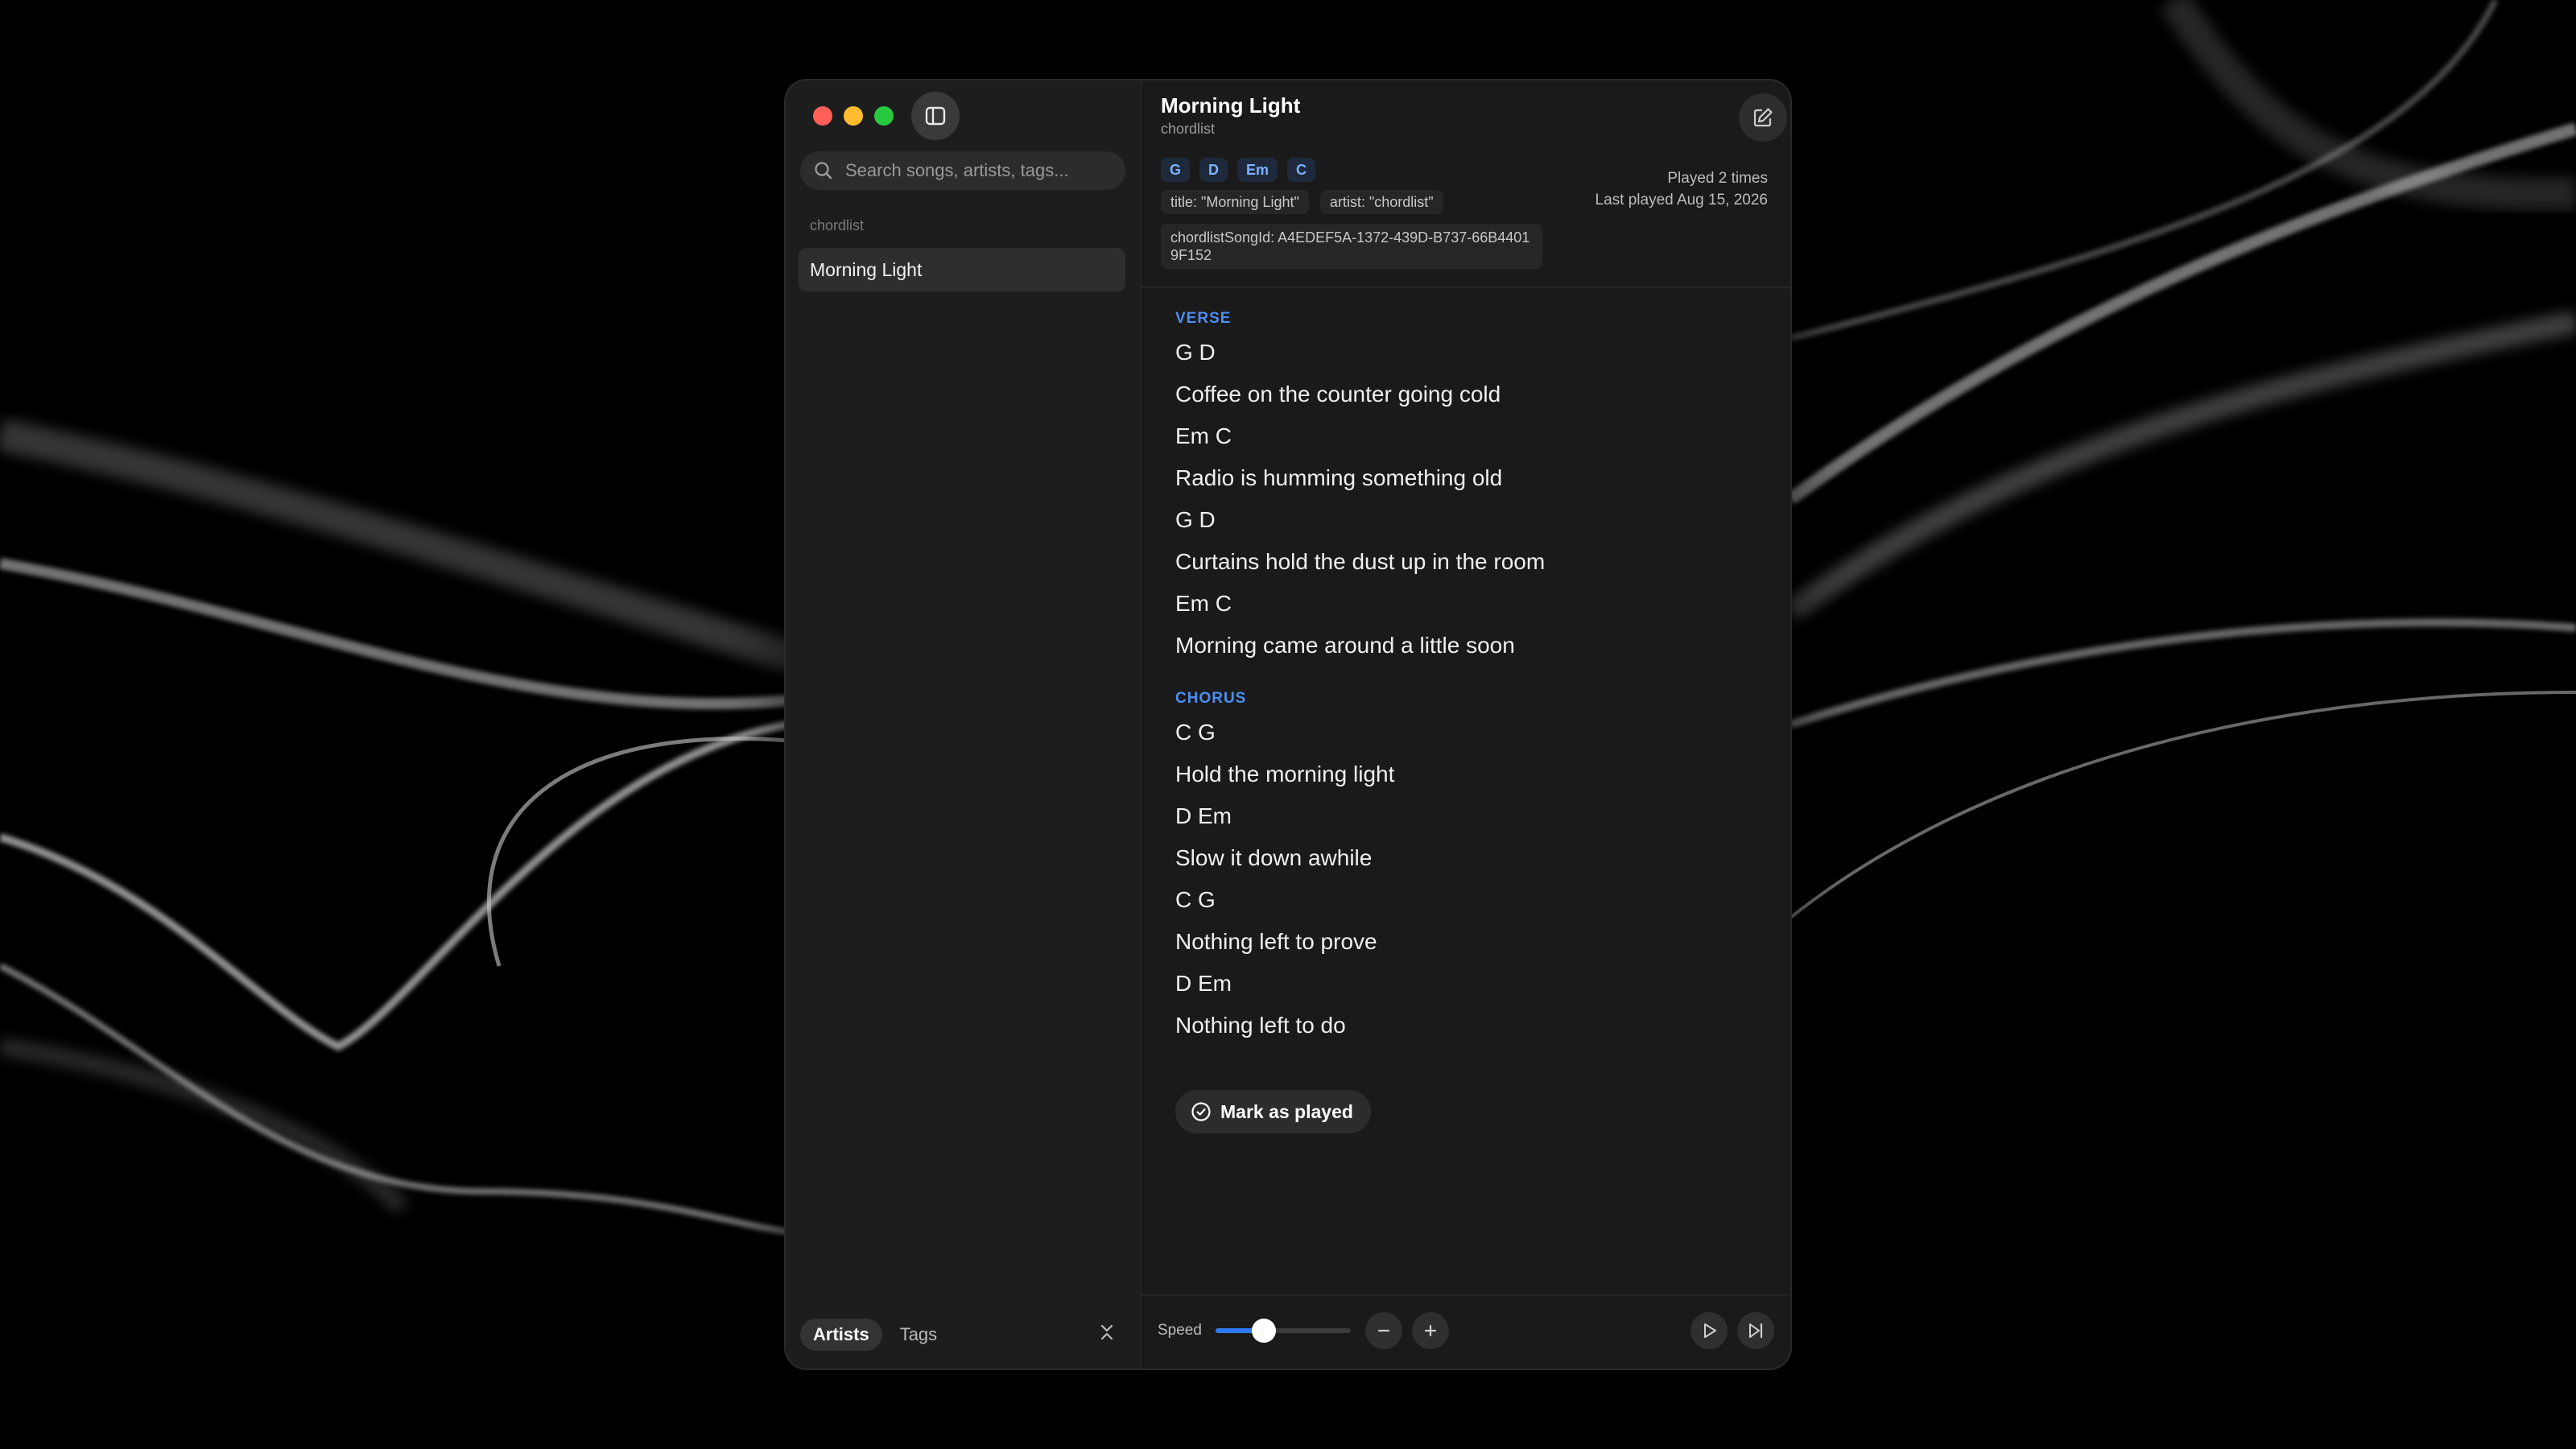 Image resolution: width=2576 pixels, height=1449 pixels. I want to click on edit-button, so click(1763, 117).